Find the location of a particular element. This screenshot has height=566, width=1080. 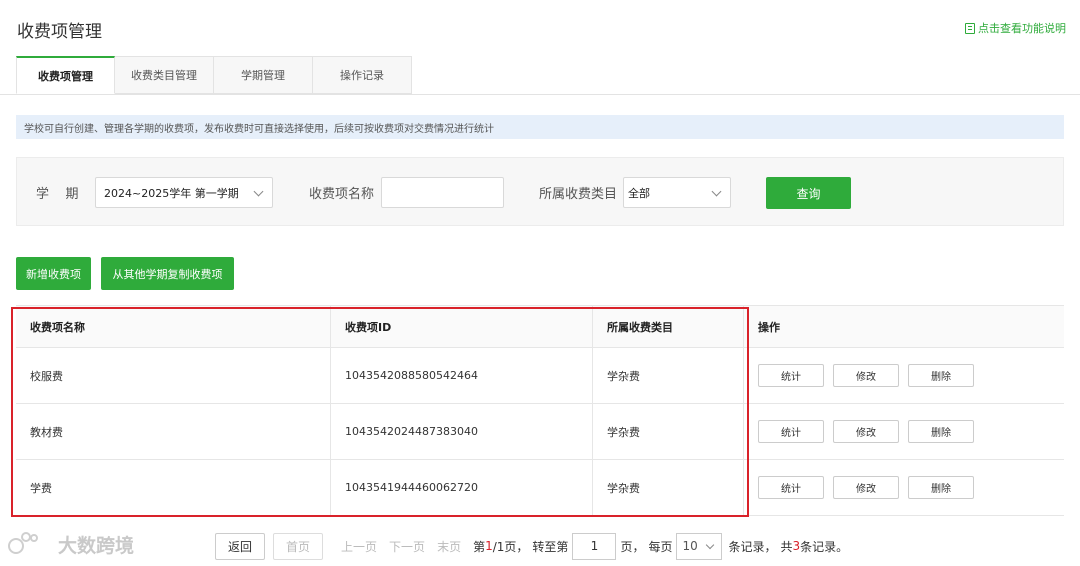

tab-terms: 学期管理 is located at coordinates (263, 75).